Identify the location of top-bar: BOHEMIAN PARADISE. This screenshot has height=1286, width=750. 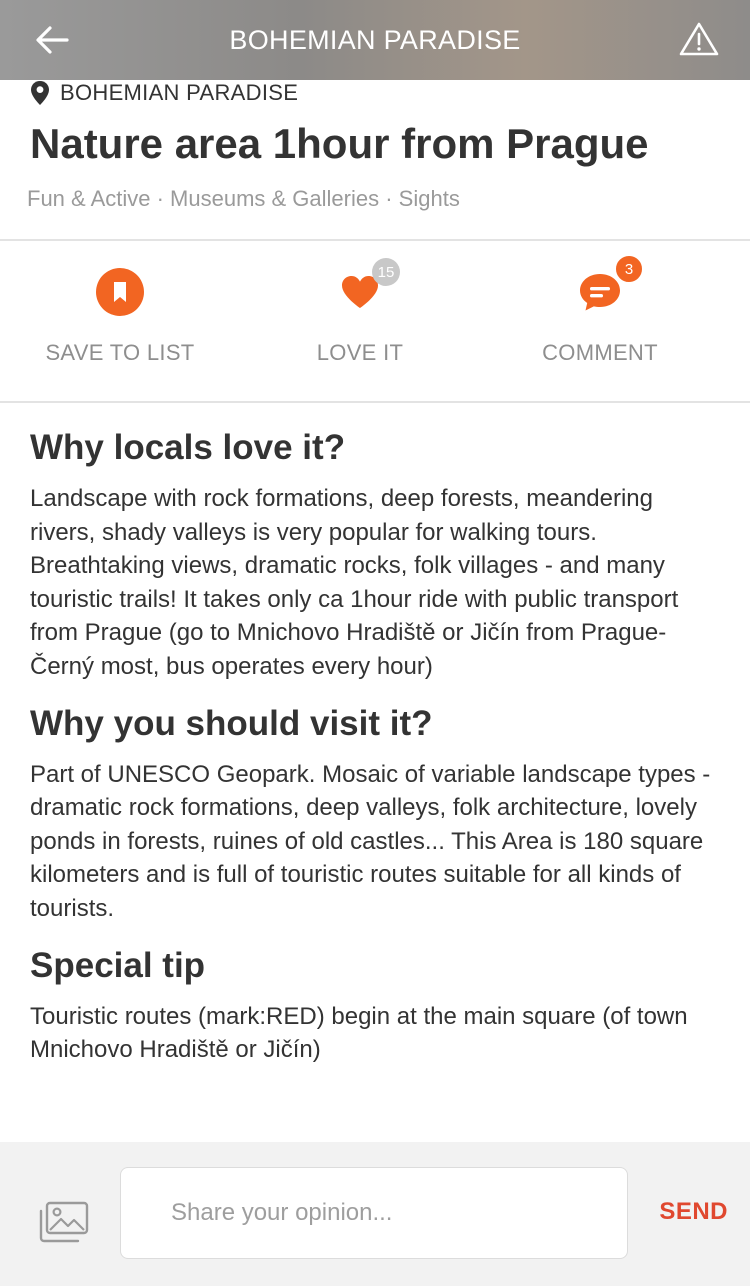
(375, 40).